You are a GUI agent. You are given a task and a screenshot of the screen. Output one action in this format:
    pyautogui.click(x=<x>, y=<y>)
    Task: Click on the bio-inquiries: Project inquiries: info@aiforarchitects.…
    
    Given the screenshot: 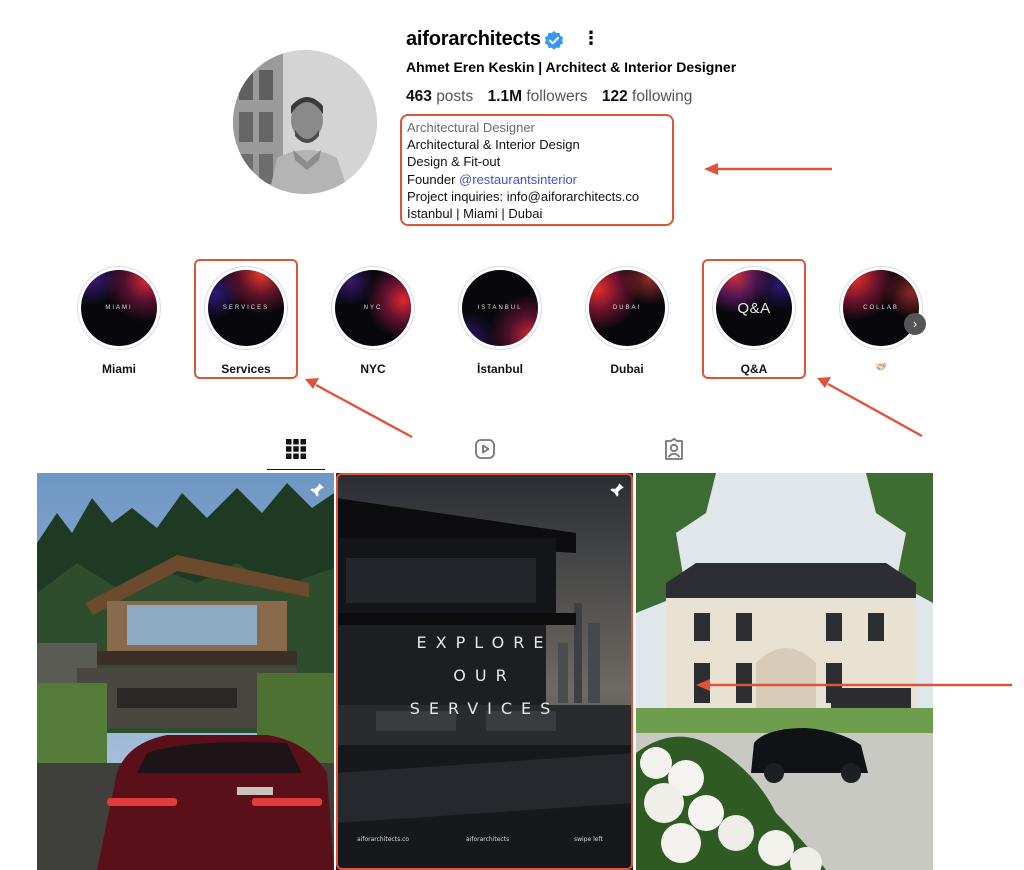 What is the action you would take?
    pyautogui.click(x=523, y=196)
    